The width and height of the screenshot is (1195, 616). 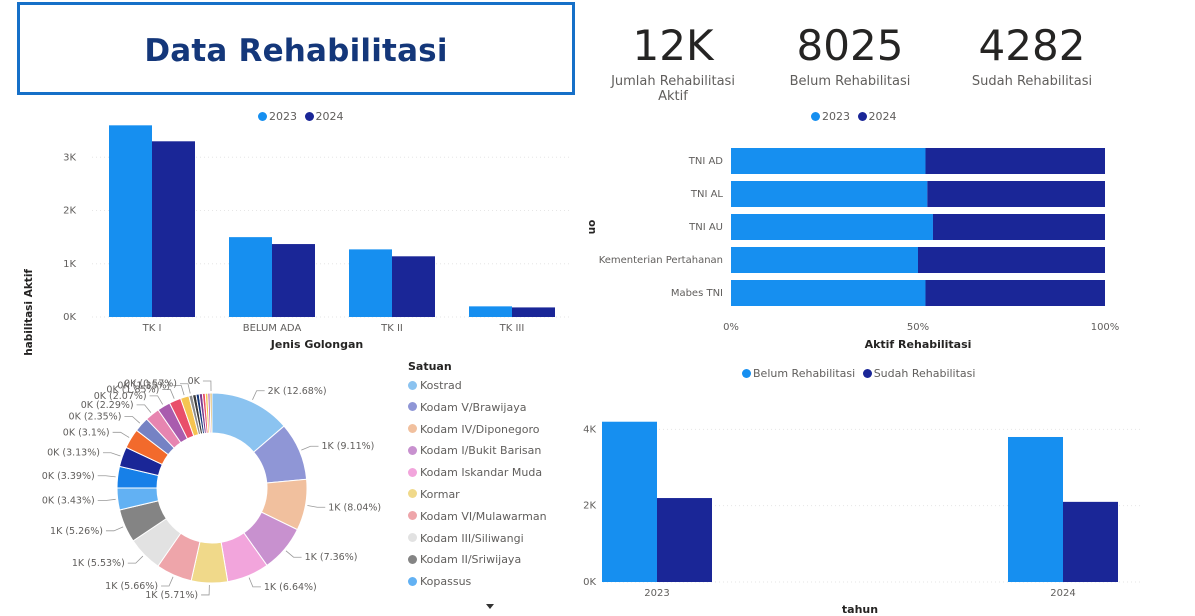 I want to click on golongan-y-axis-title: Rehabilitasi Aktif, so click(x=29, y=312).